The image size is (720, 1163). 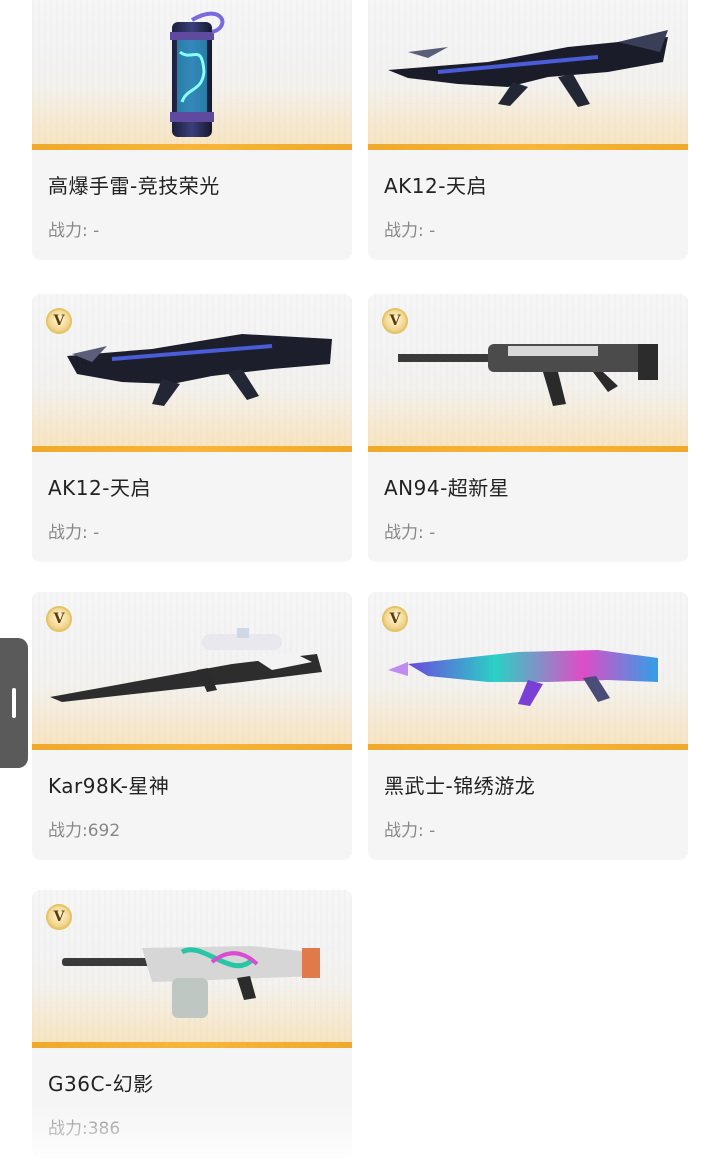 I want to click on weapon-name: G36C-幻影, so click(x=101, y=1084).